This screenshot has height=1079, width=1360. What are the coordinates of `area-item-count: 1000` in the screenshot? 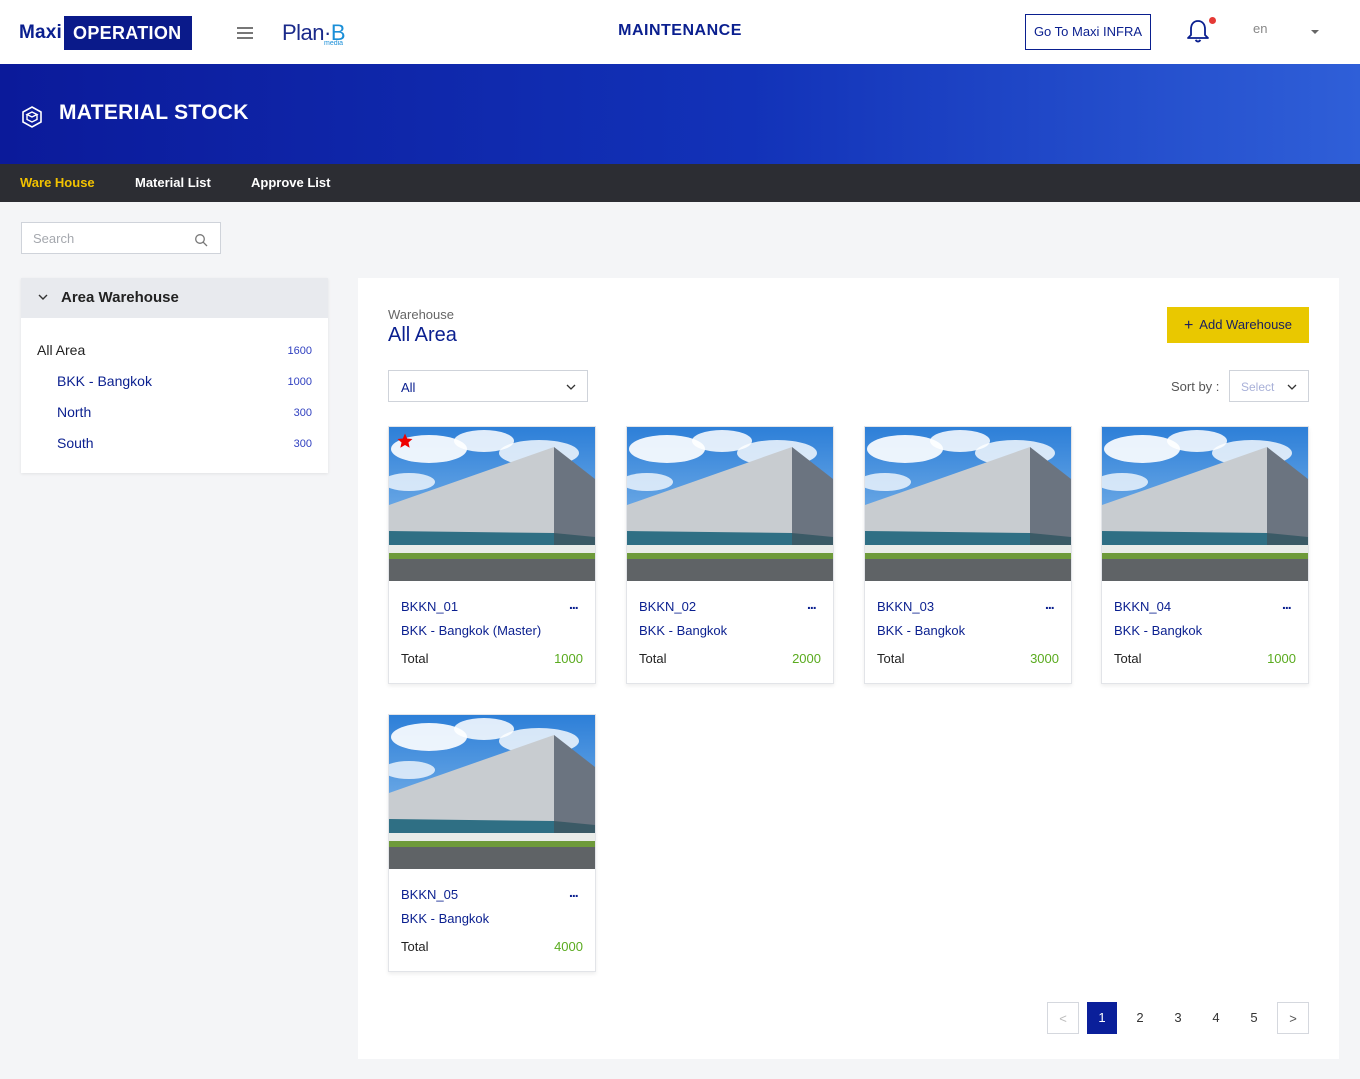 It's located at (299, 382).